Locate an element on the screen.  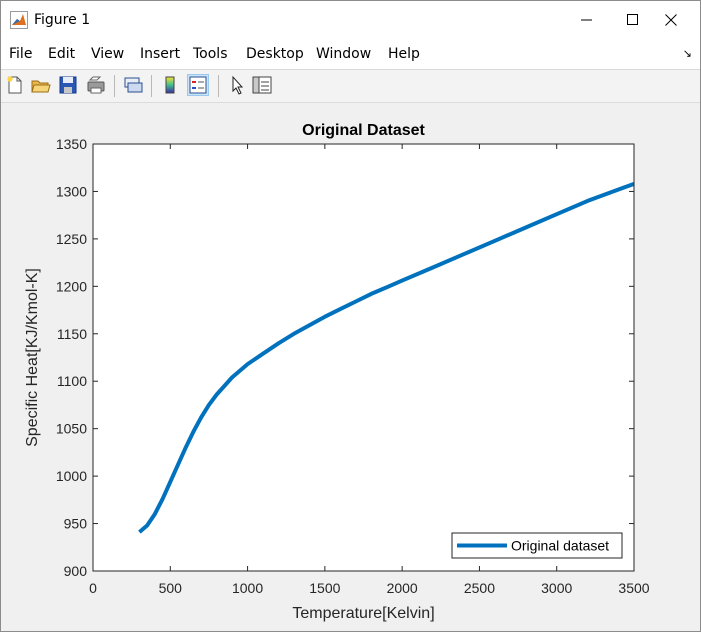
link-plot-icon is located at coordinates (133, 85).